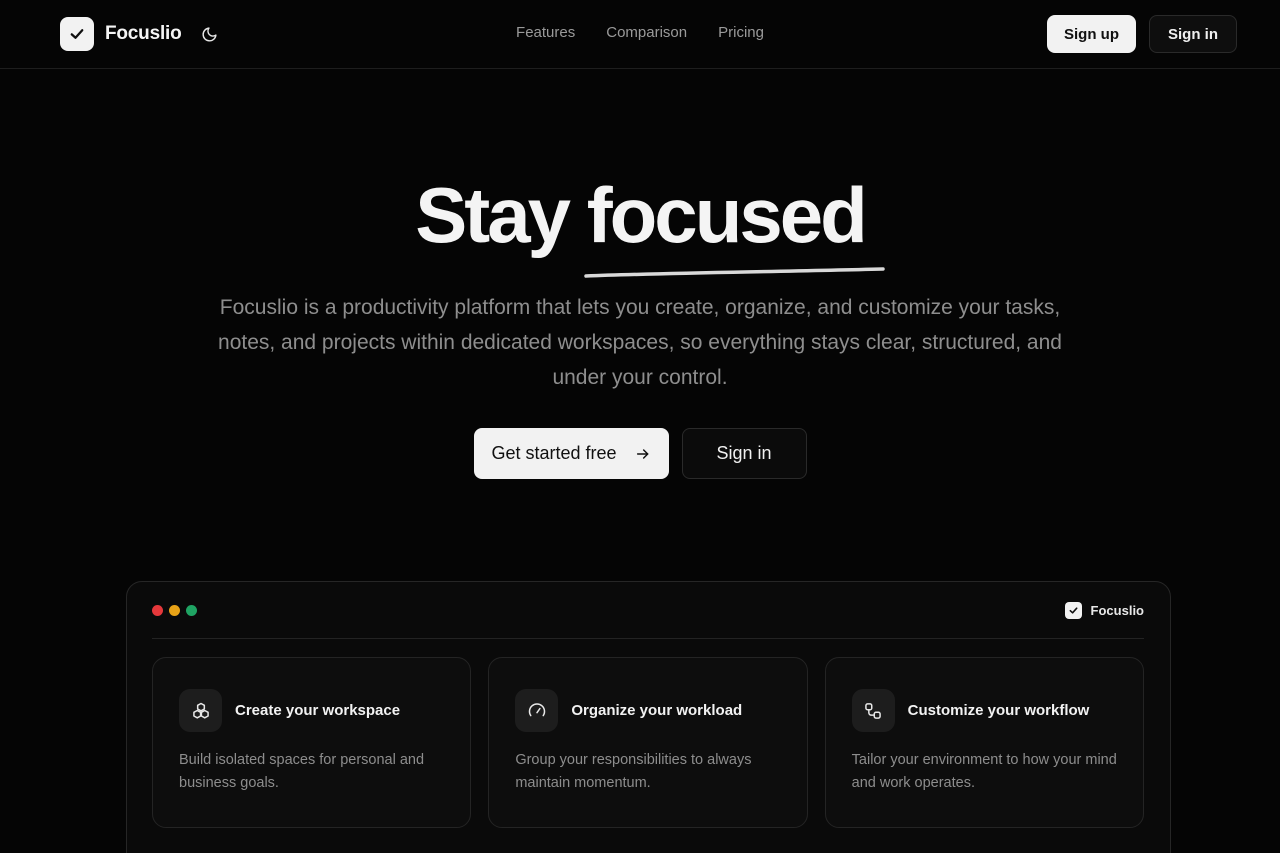 This screenshot has height=853, width=1280. I want to click on underline-stroke-icon, so click(734, 272).